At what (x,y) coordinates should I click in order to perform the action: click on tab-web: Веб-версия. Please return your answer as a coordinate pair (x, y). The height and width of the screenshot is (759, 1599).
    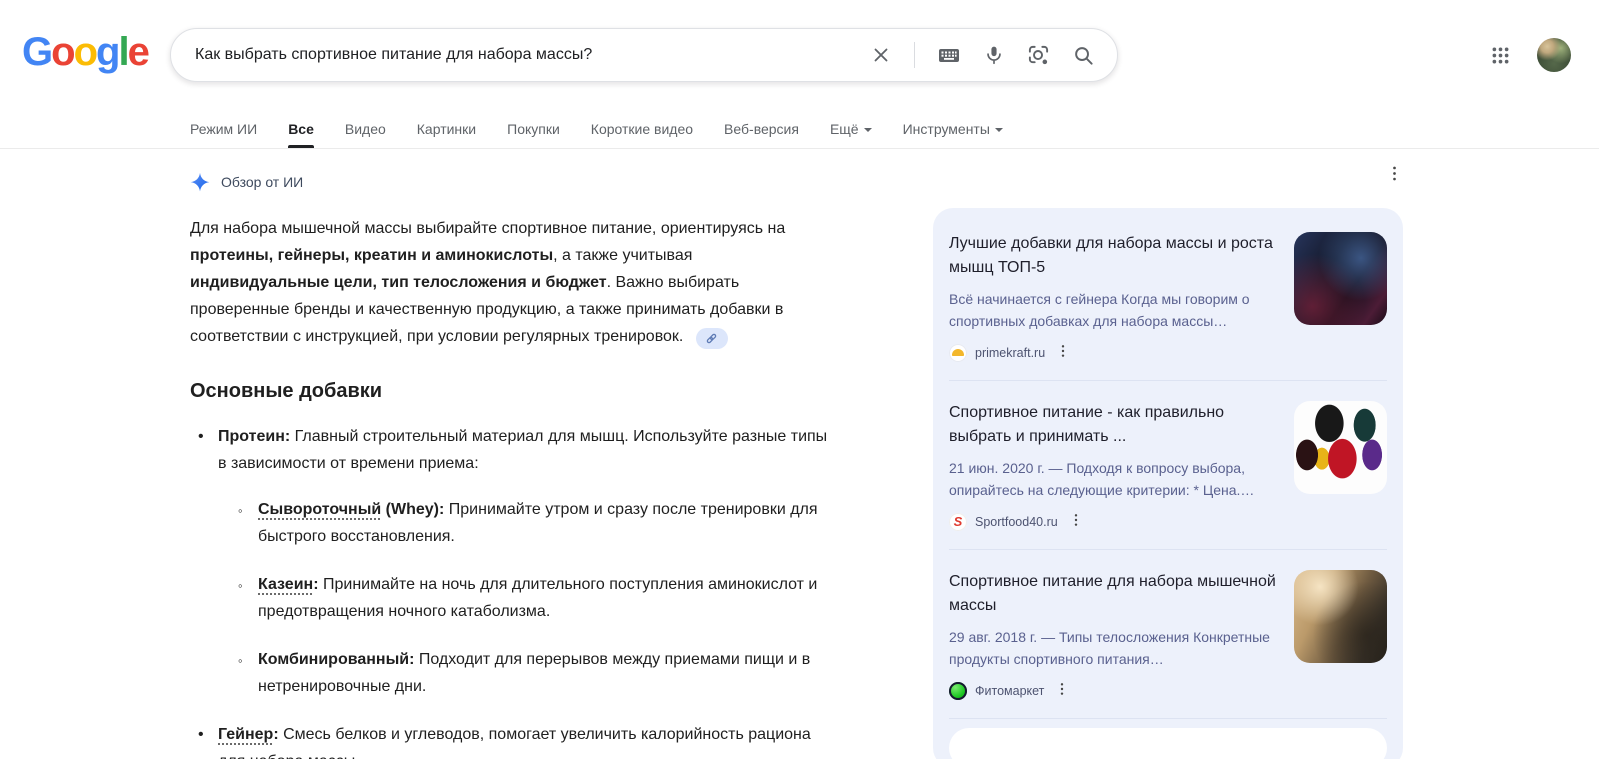
    Looking at the image, I should click on (761, 129).